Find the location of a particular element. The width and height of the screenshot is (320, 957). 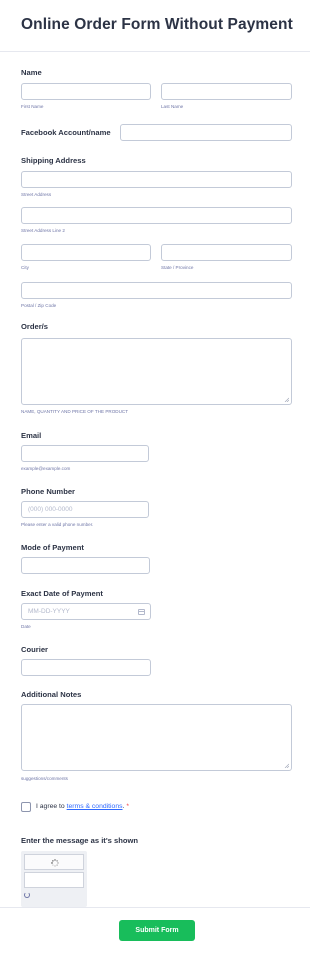

form-header: Online Order Form Without Payment is located at coordinates (155, 26).